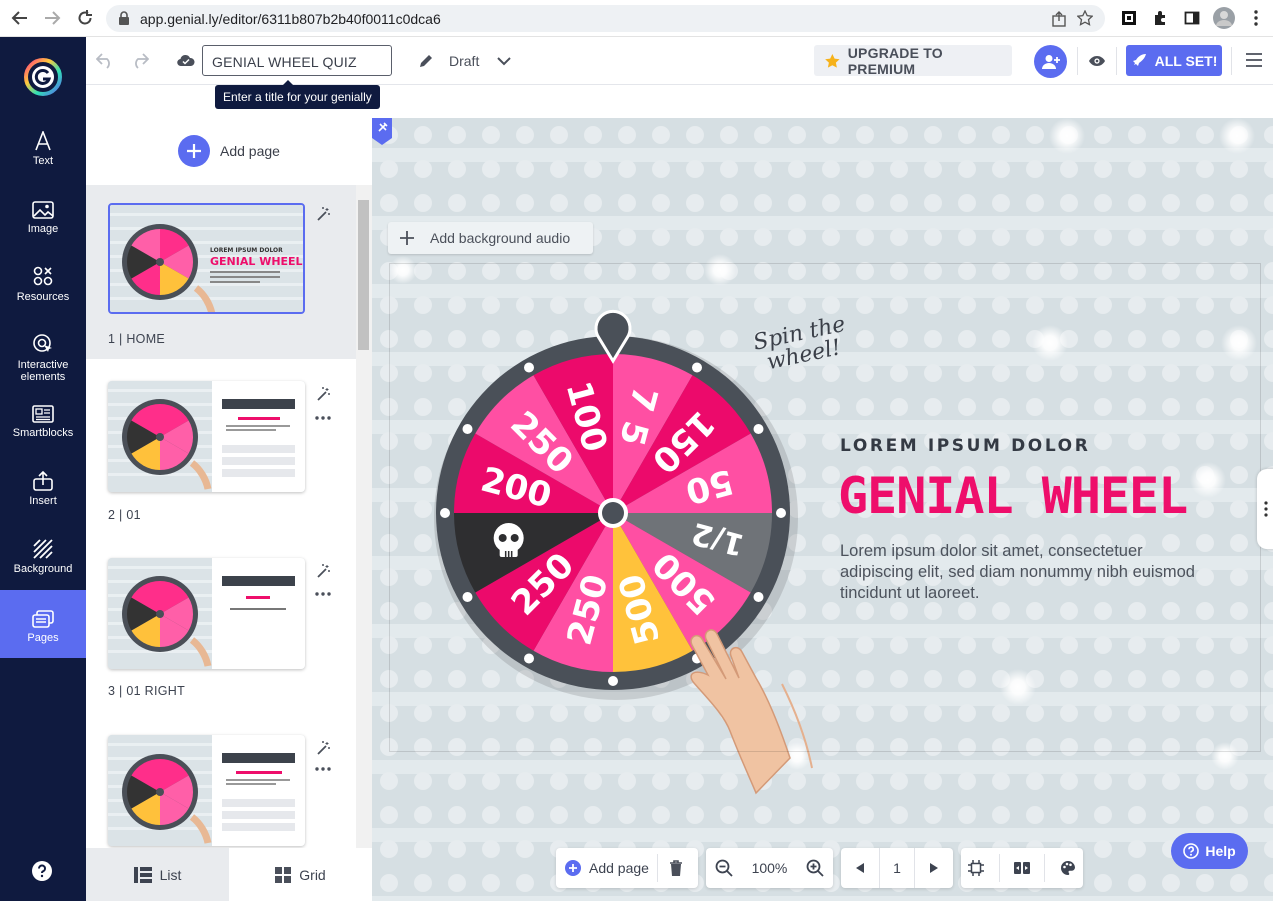 This screenshot has width=1273, height=901. Describe the element at coordinates (1129, 18) in the screenshot. I see `extension-app-icon` at that location.